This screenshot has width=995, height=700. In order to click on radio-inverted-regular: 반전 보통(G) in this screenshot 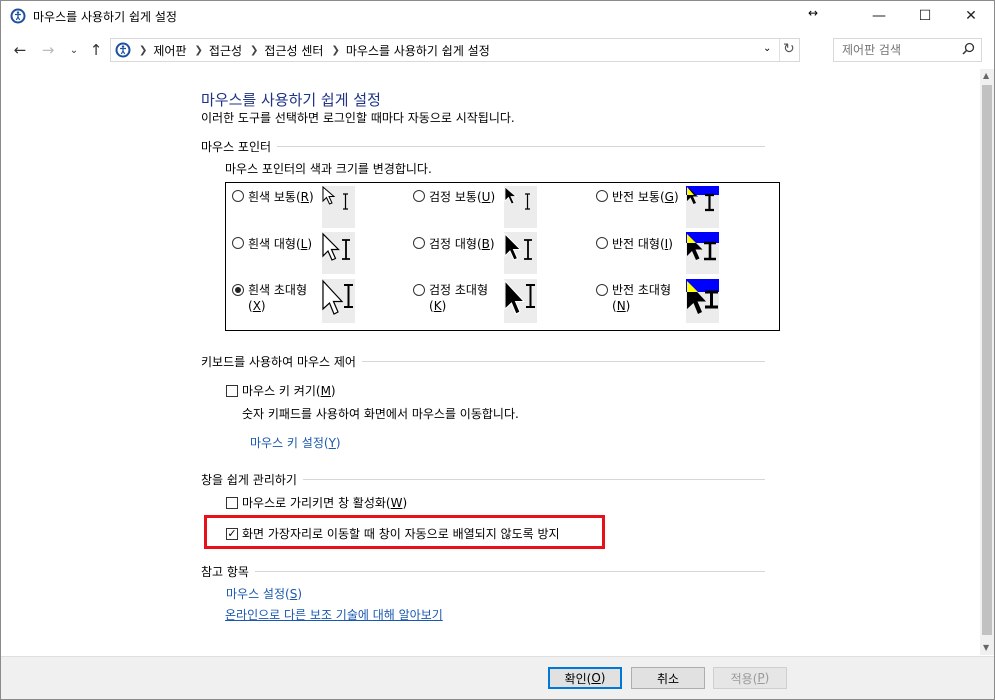, I will do `click(637, 196)`.